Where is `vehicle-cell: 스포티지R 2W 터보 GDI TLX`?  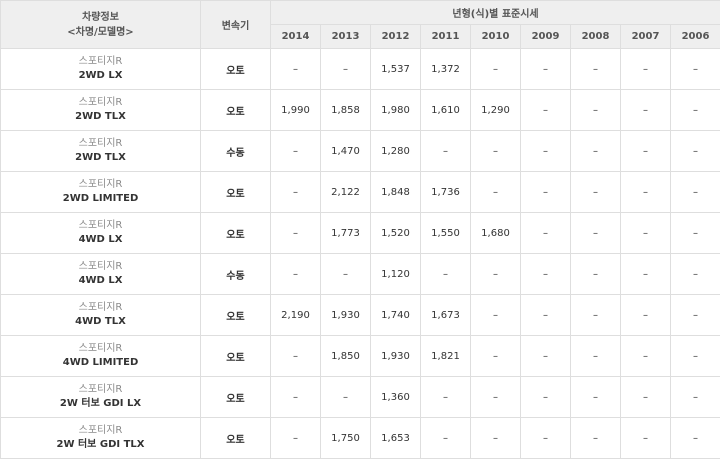
vehicle-cell: 스포티지R 2W 터보 GDI TLX is located at coordinates (100, 438).